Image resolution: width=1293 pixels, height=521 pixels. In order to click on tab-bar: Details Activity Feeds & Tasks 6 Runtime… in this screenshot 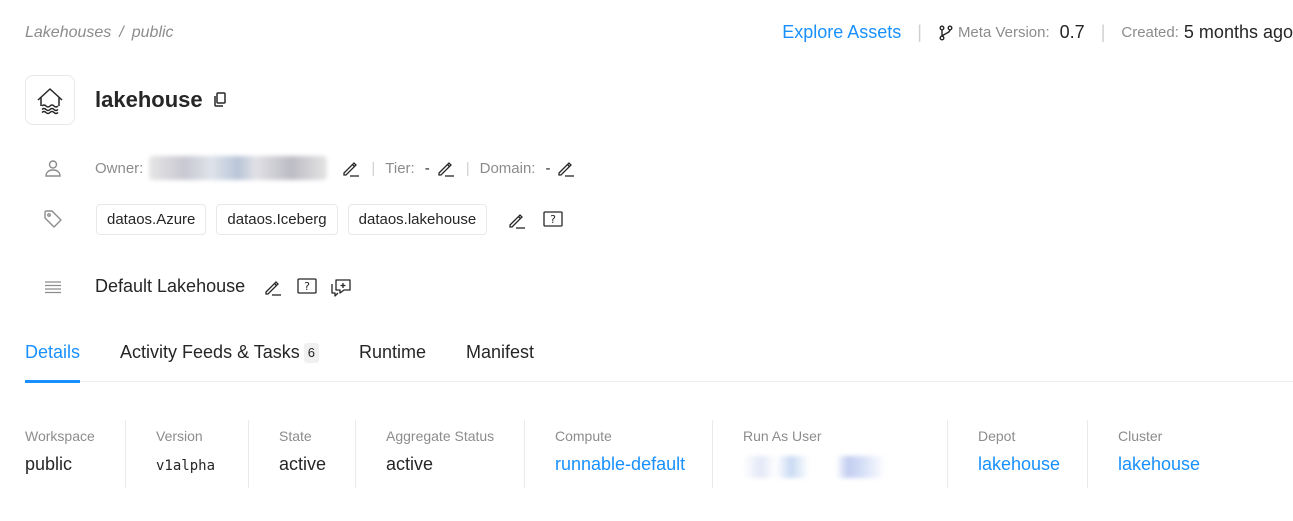, I will do `click(659, 361)`.